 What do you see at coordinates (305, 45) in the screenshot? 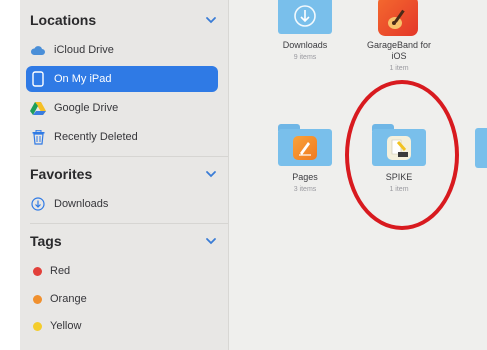
I see `file-name: Downloads` at bounding box center [305, 45].